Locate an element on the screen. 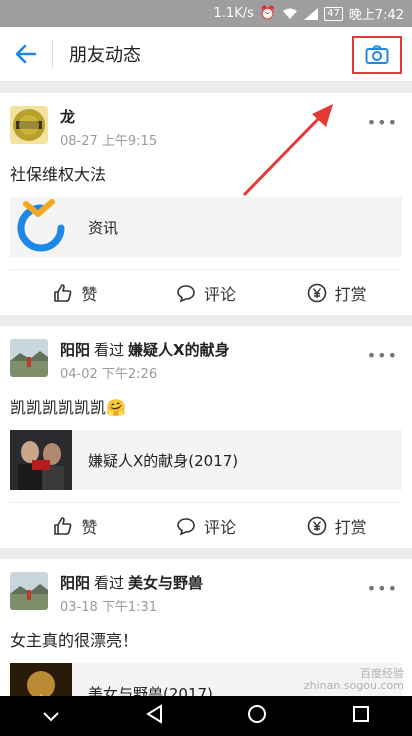 The height and width of the screenshot is (736, 412). post-time: 03-18 下午1:31 is located at coordinates (109, 607).